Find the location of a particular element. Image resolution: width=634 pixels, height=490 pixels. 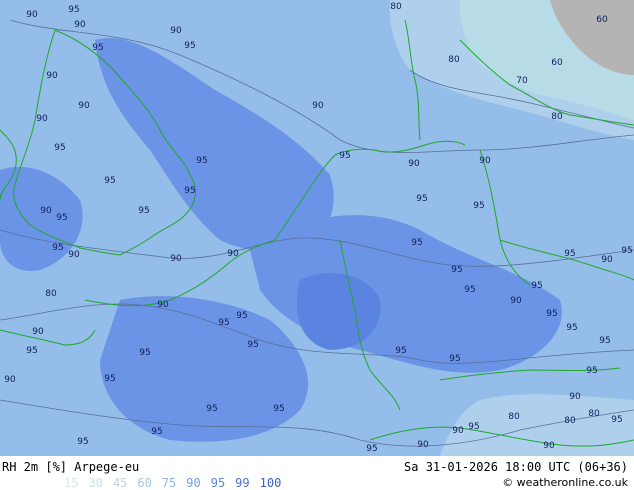

legend-entry: 30 is located at coordinates (95, 483).